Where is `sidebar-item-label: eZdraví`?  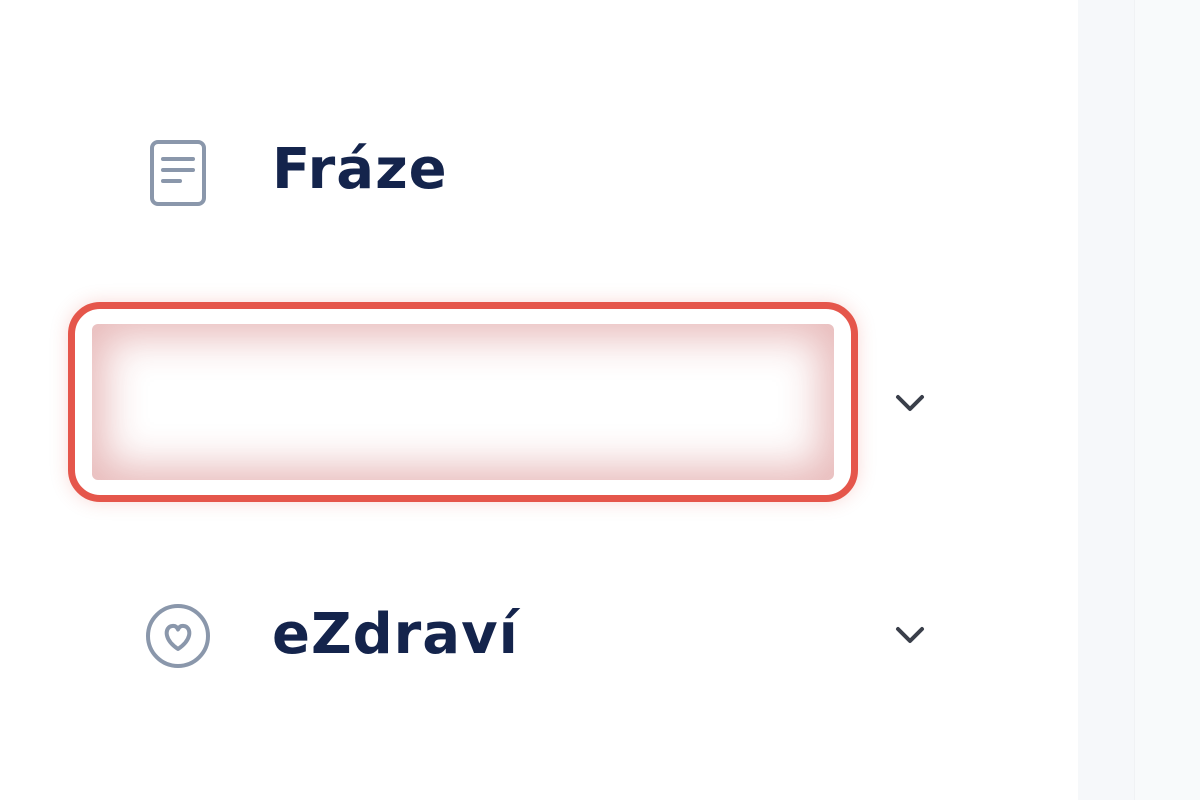
sidebar-item-label: eZdraví is located at coordinates (395, 634).